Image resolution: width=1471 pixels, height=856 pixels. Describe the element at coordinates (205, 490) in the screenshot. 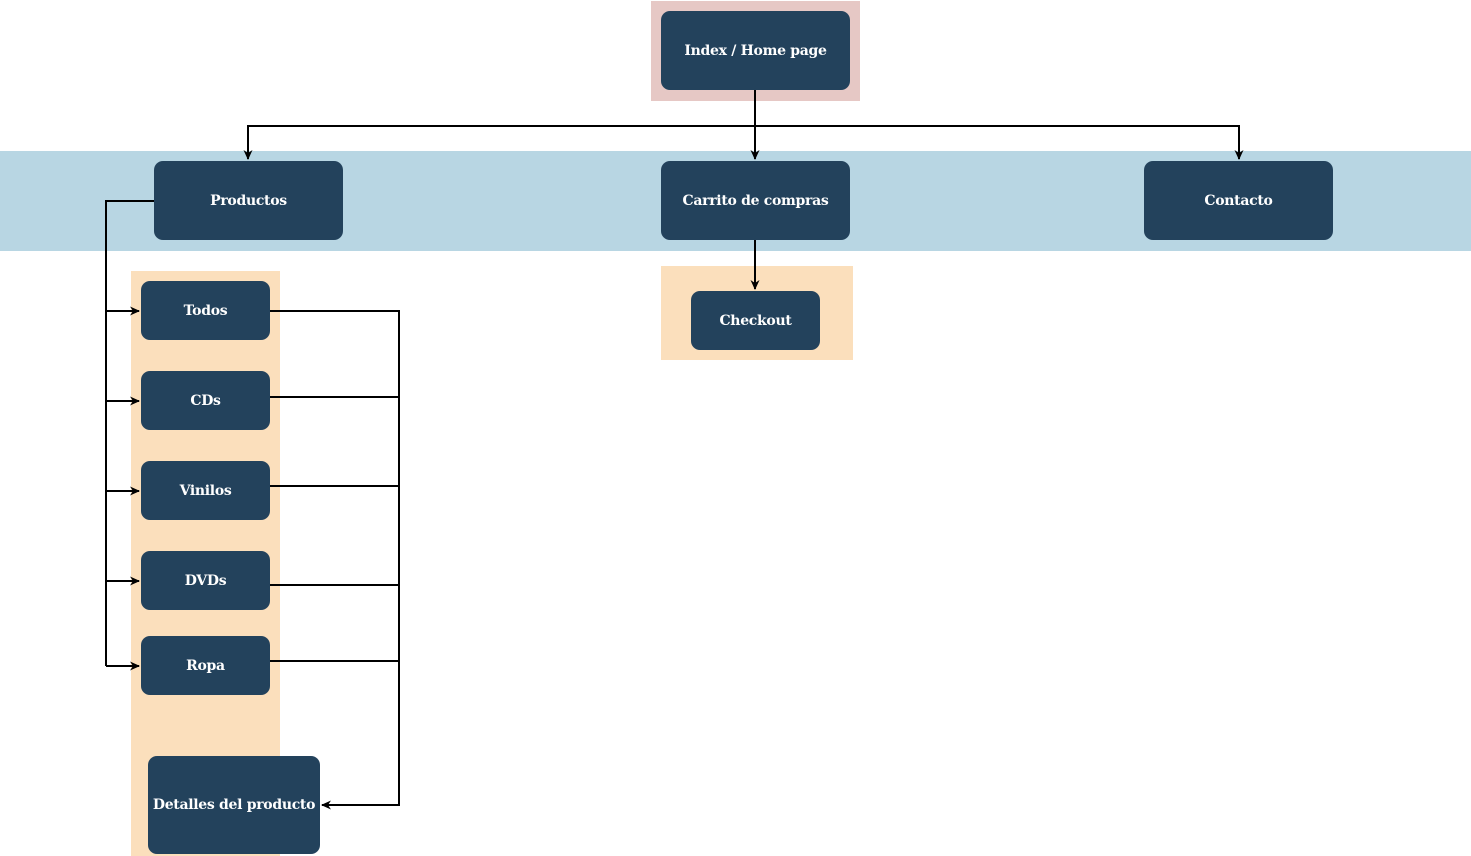

I see `node-vinilos: Vinilos` at that location.